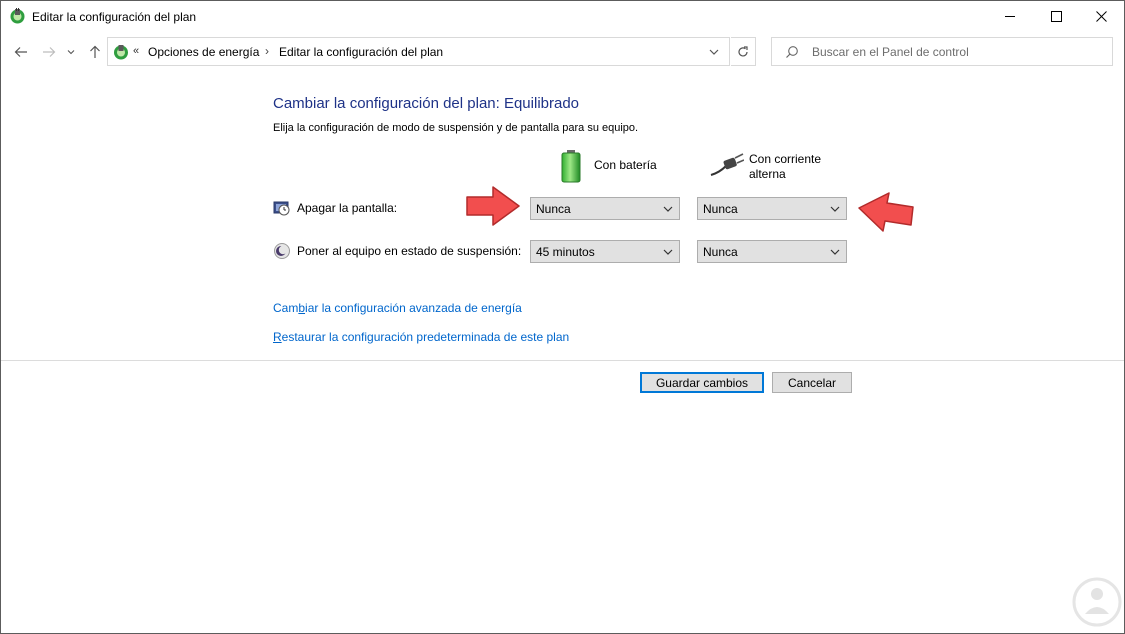  Describe the element at coordinates (605, 208) in the screenshot. I see `display-off-battery-select: Nunca` at that location.